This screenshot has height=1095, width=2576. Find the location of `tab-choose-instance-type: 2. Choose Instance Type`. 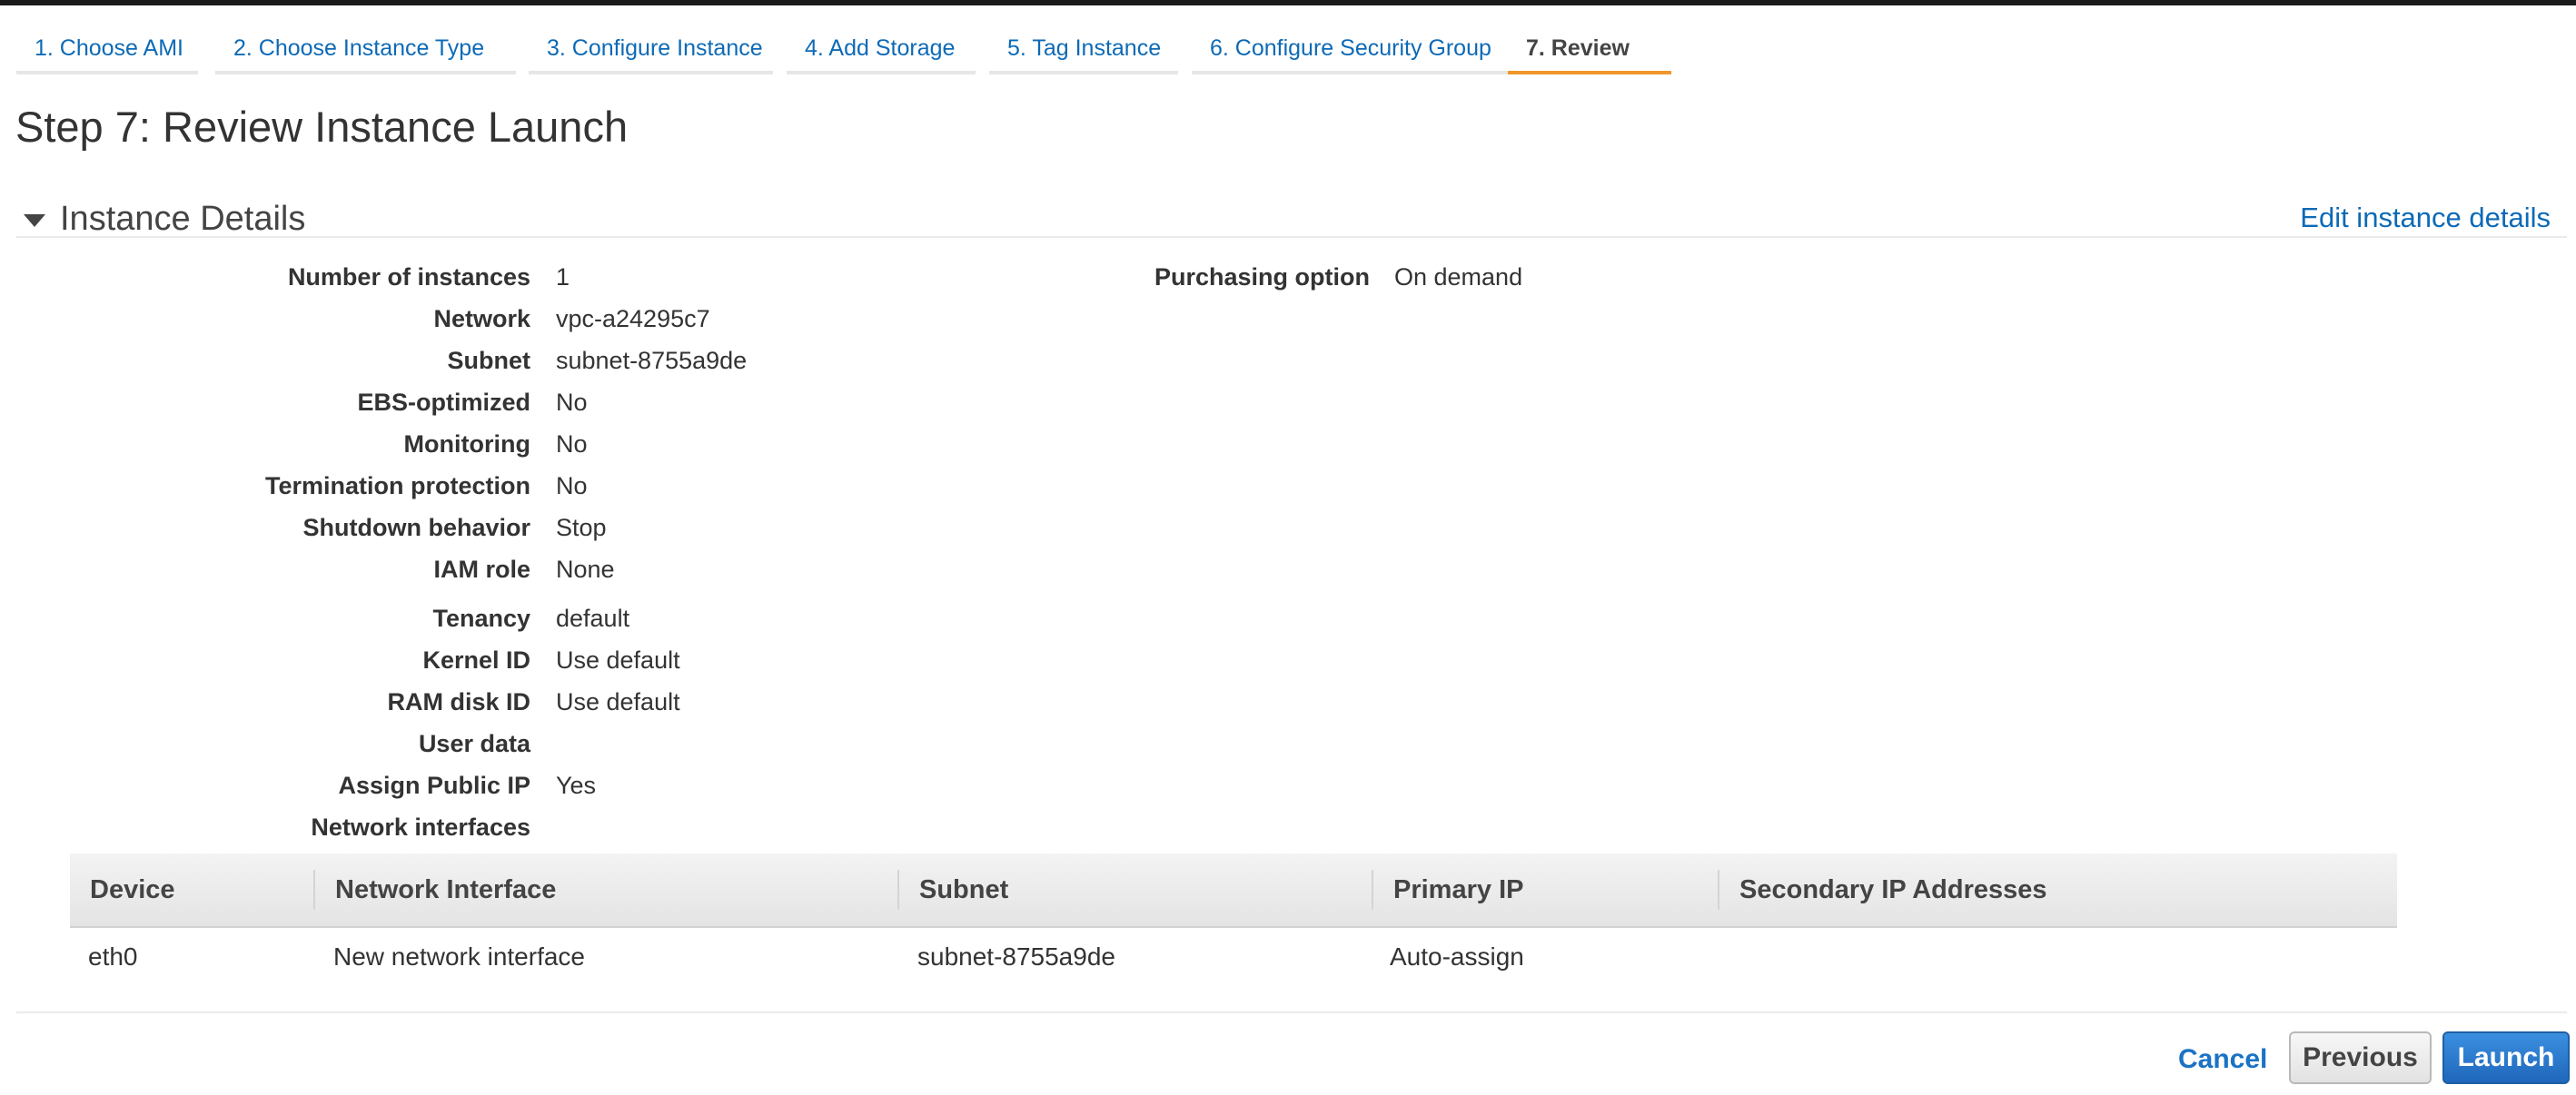

tab-choose-instance-type: 2. Choose Instance Type is located at coordinates (365, 51).